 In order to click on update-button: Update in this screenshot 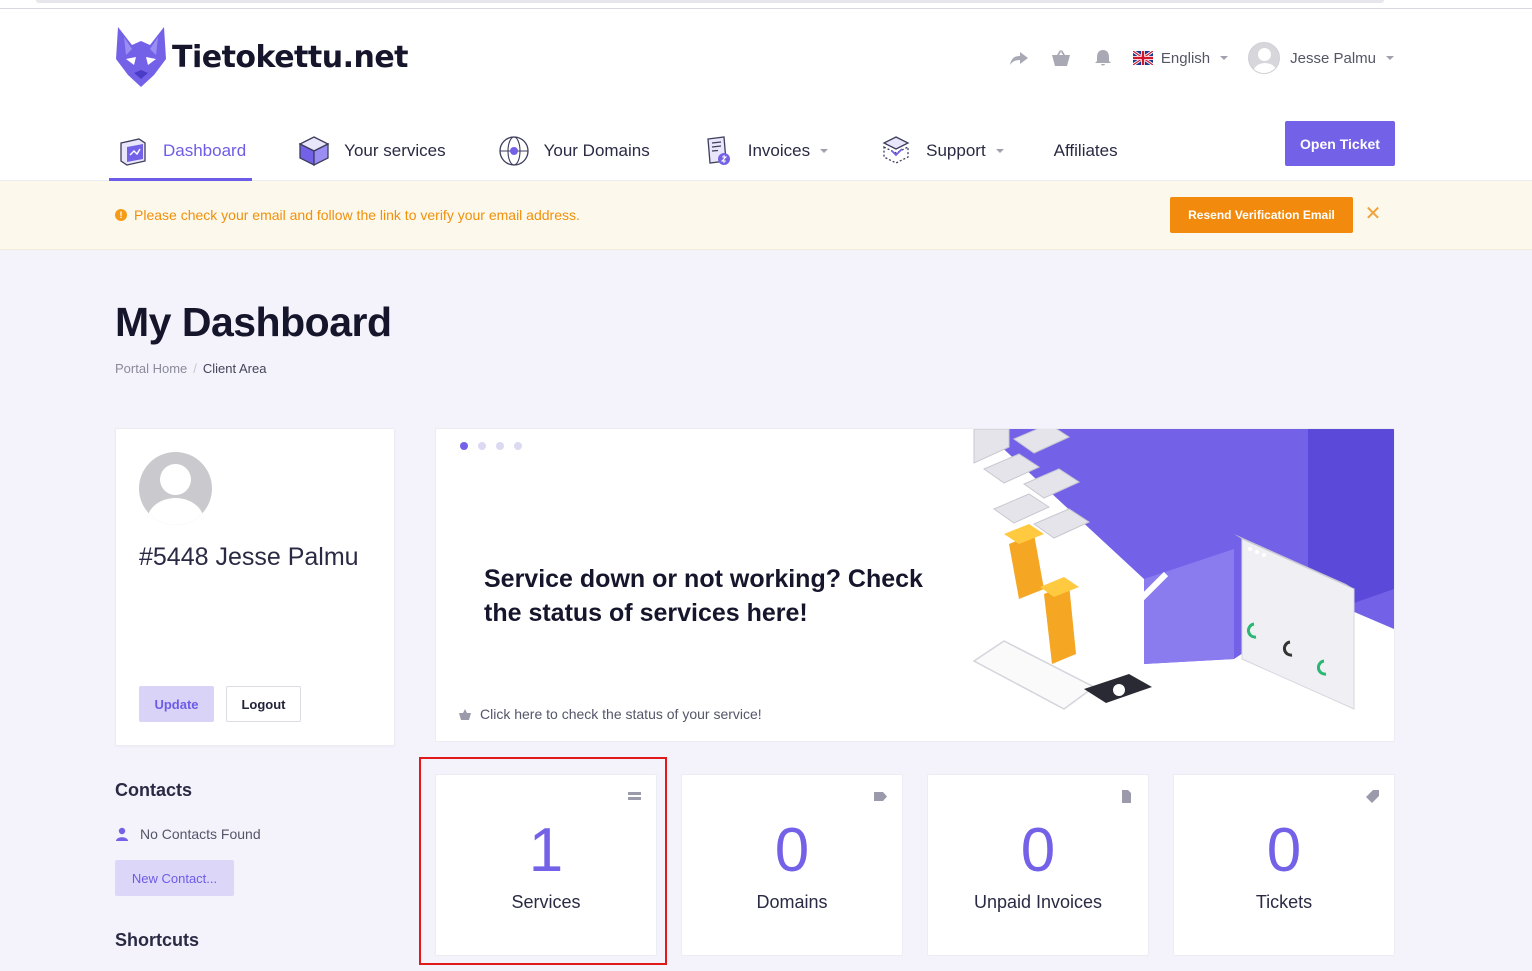, I will do `click(176, 704)`.